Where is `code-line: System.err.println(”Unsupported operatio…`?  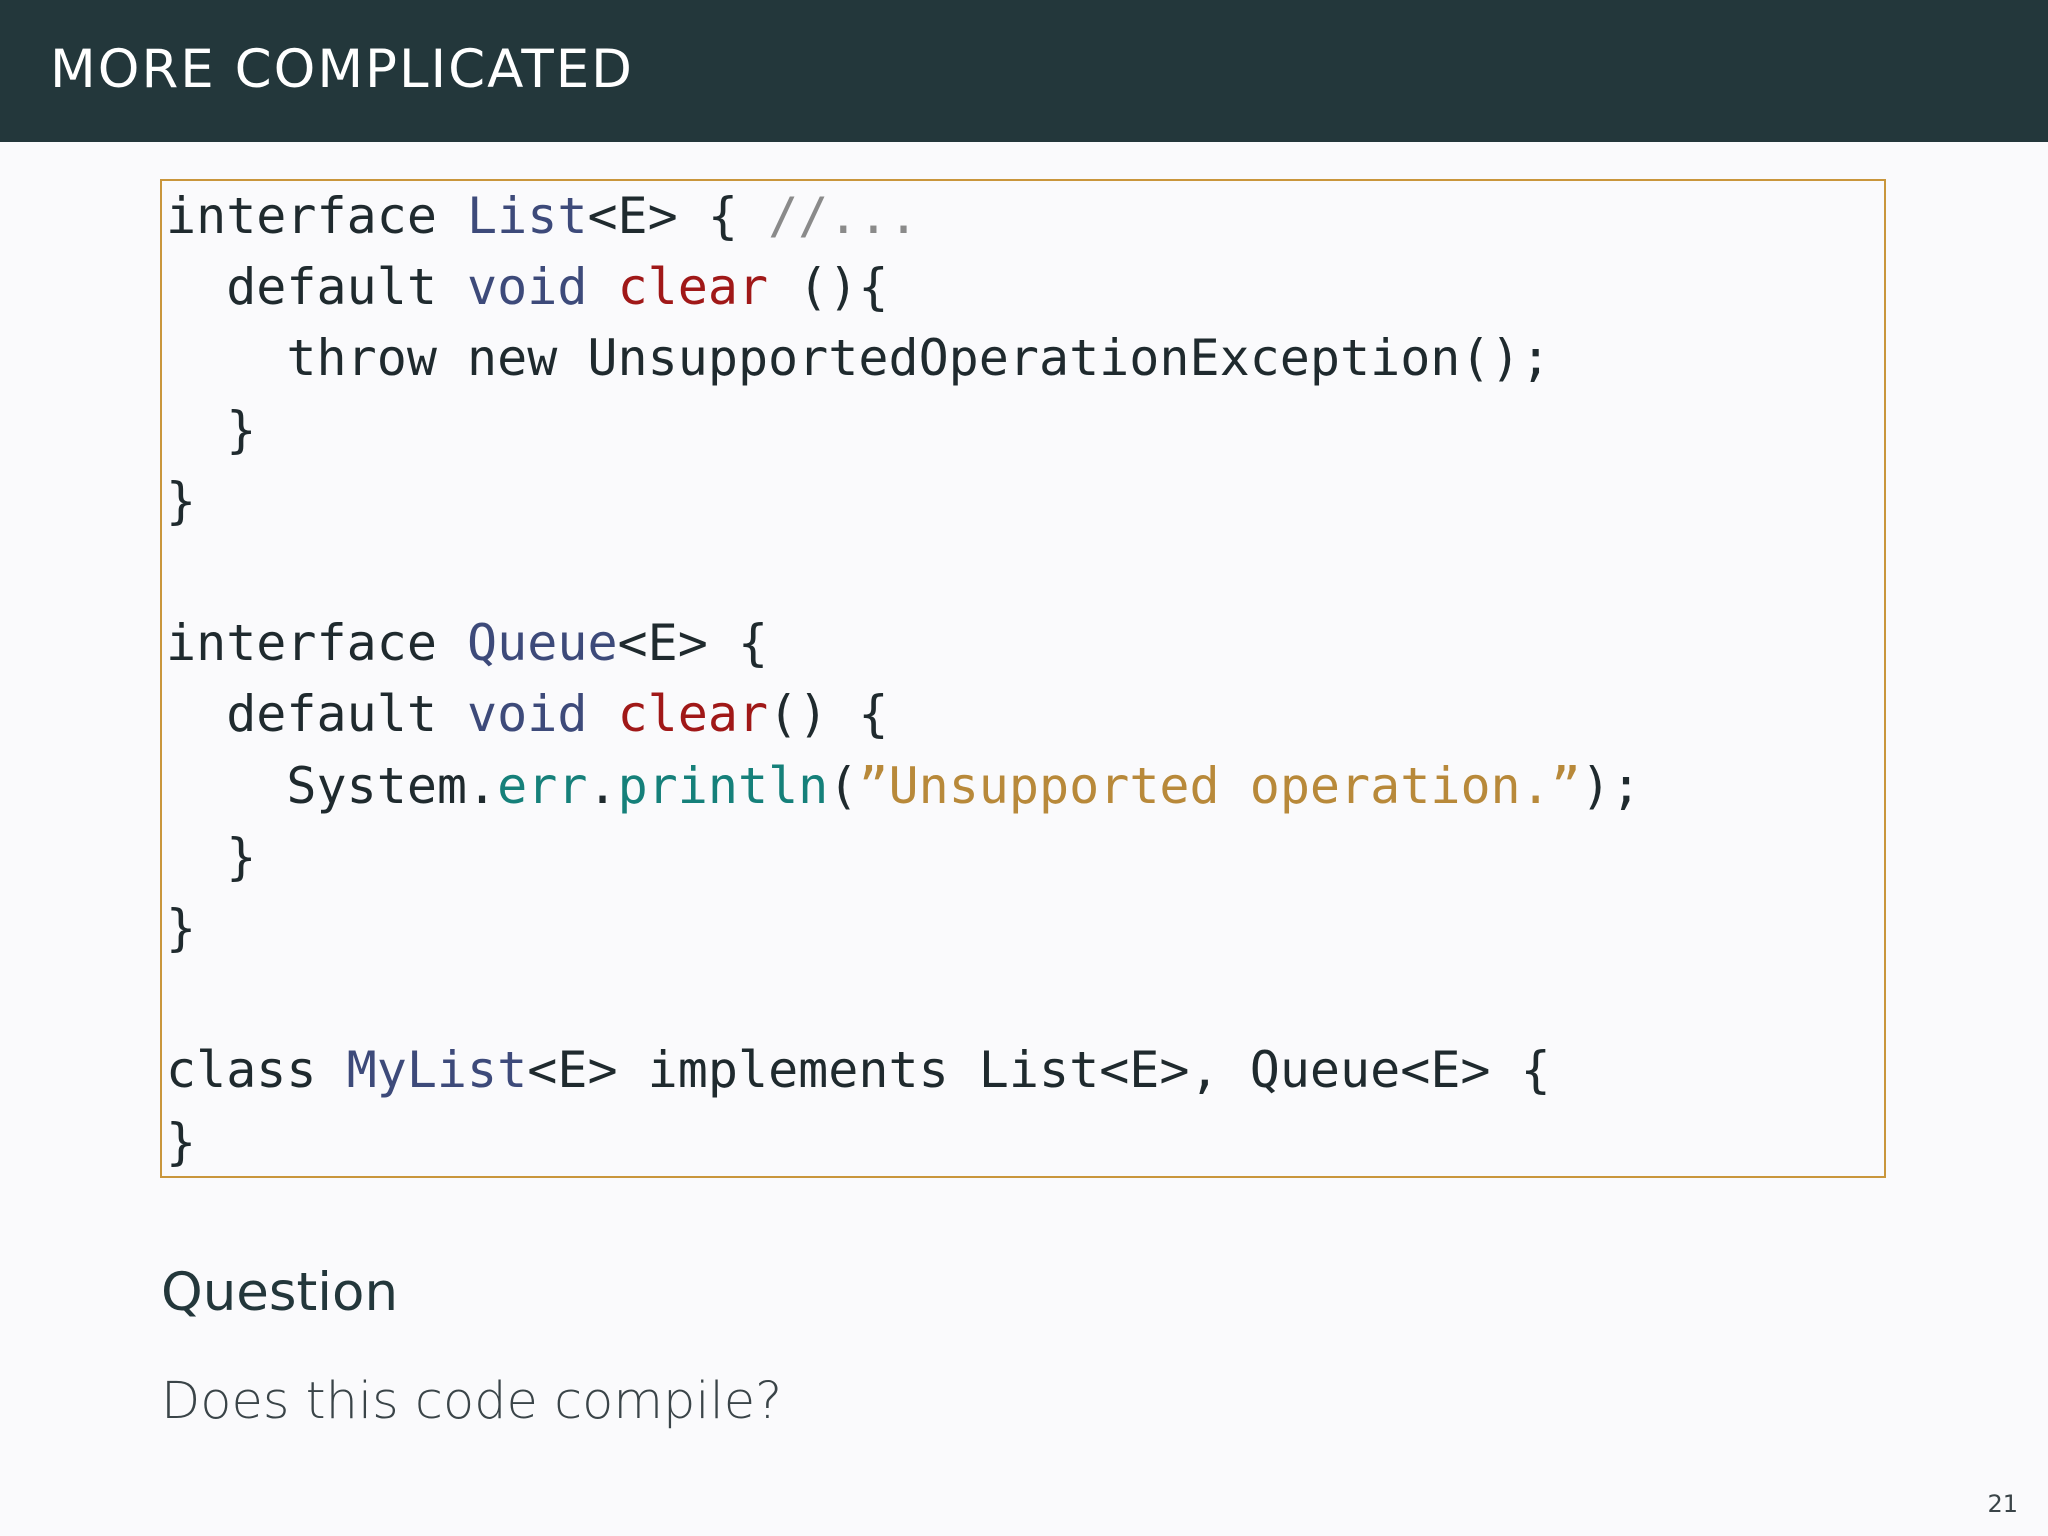
code-line: System.err.println(”Unsupported operatio… is located at coordinates (903, 786).